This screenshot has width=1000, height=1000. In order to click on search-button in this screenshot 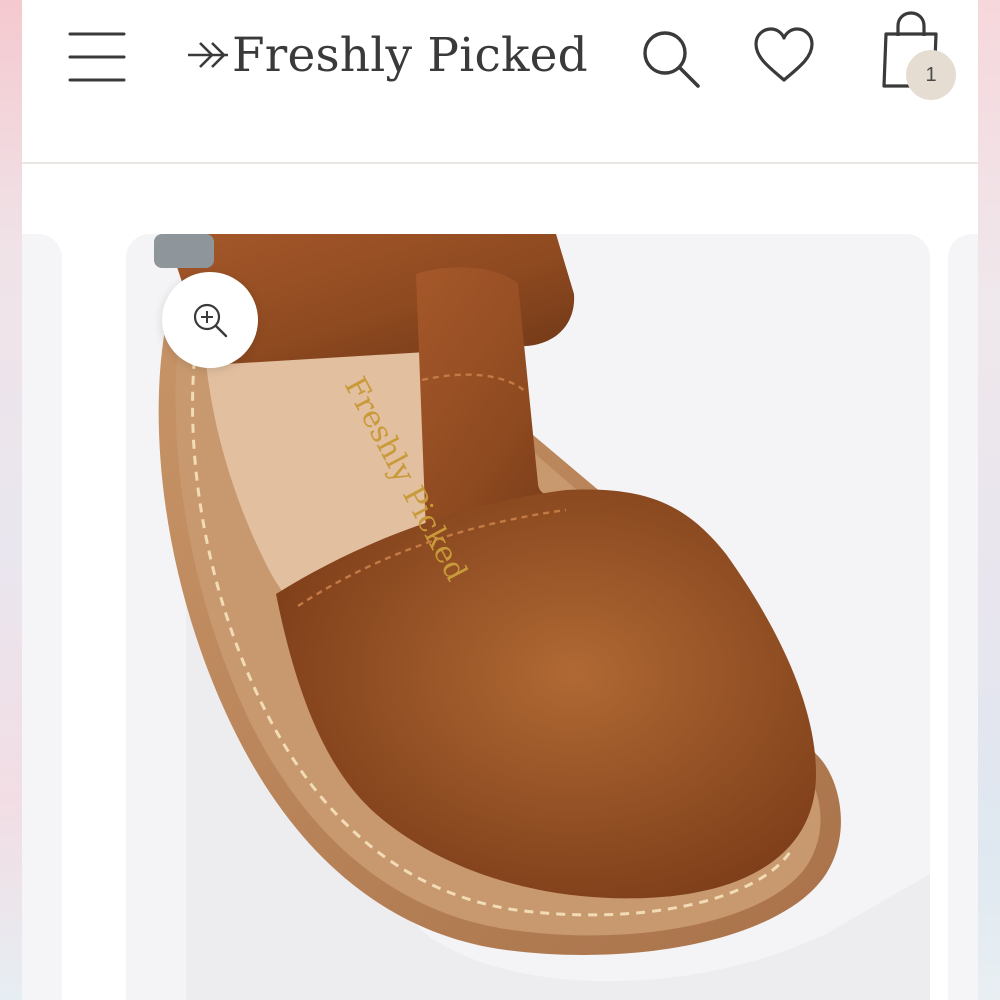, I will do `click(671, 59)`.